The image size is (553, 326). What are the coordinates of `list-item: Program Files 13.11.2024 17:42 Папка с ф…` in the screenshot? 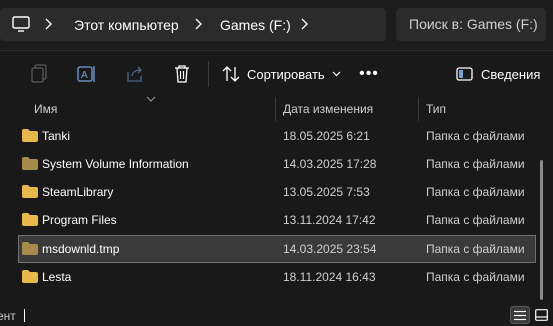 It's located at (277, 220).